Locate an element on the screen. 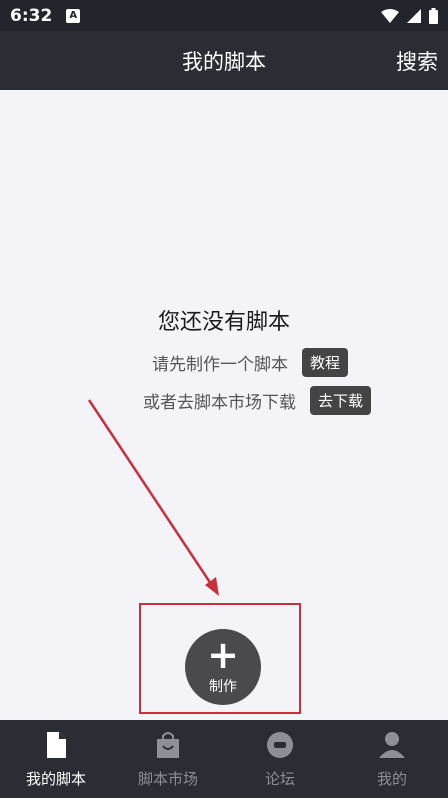 The height and width of the screenshot is (798, 448). chat-bubble-icon is located at coordinates (280, 744).